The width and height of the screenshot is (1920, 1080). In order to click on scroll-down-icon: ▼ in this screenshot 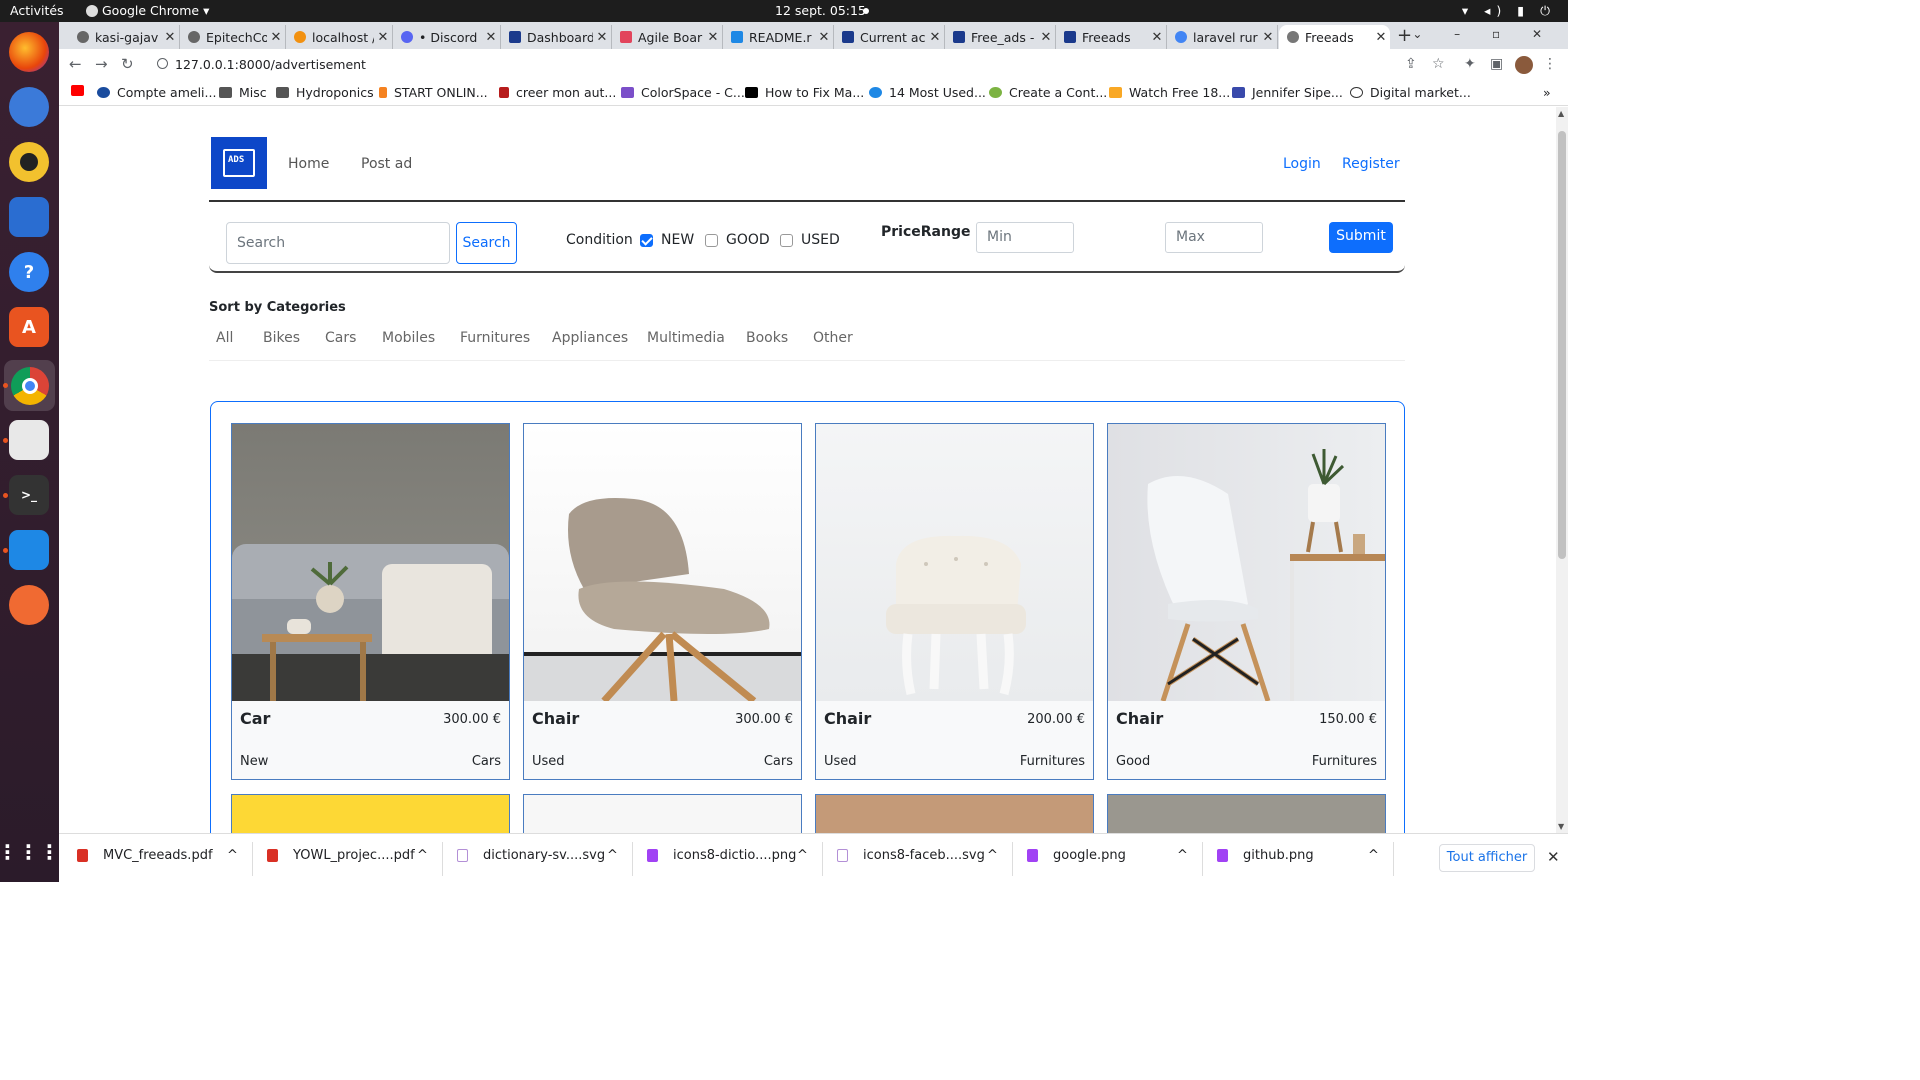, I will do `click(1561, 826)`.